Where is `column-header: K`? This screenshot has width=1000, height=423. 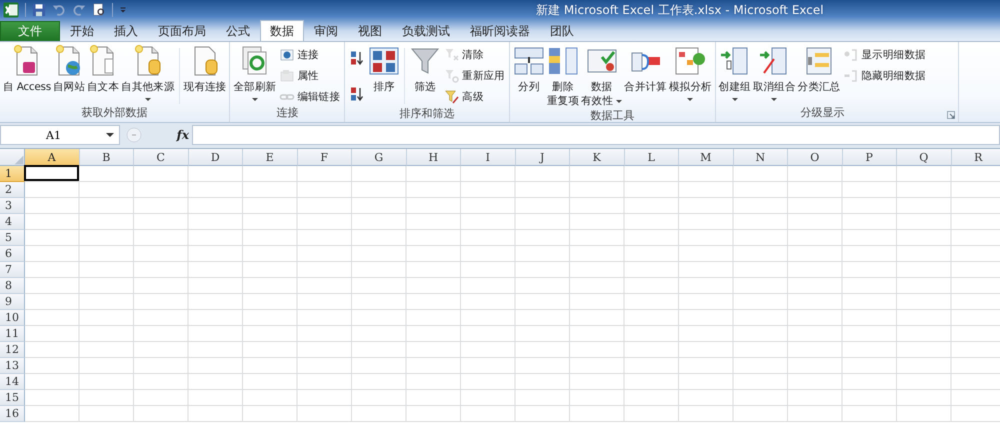
column-header: K is located at coordinates (597, 157).